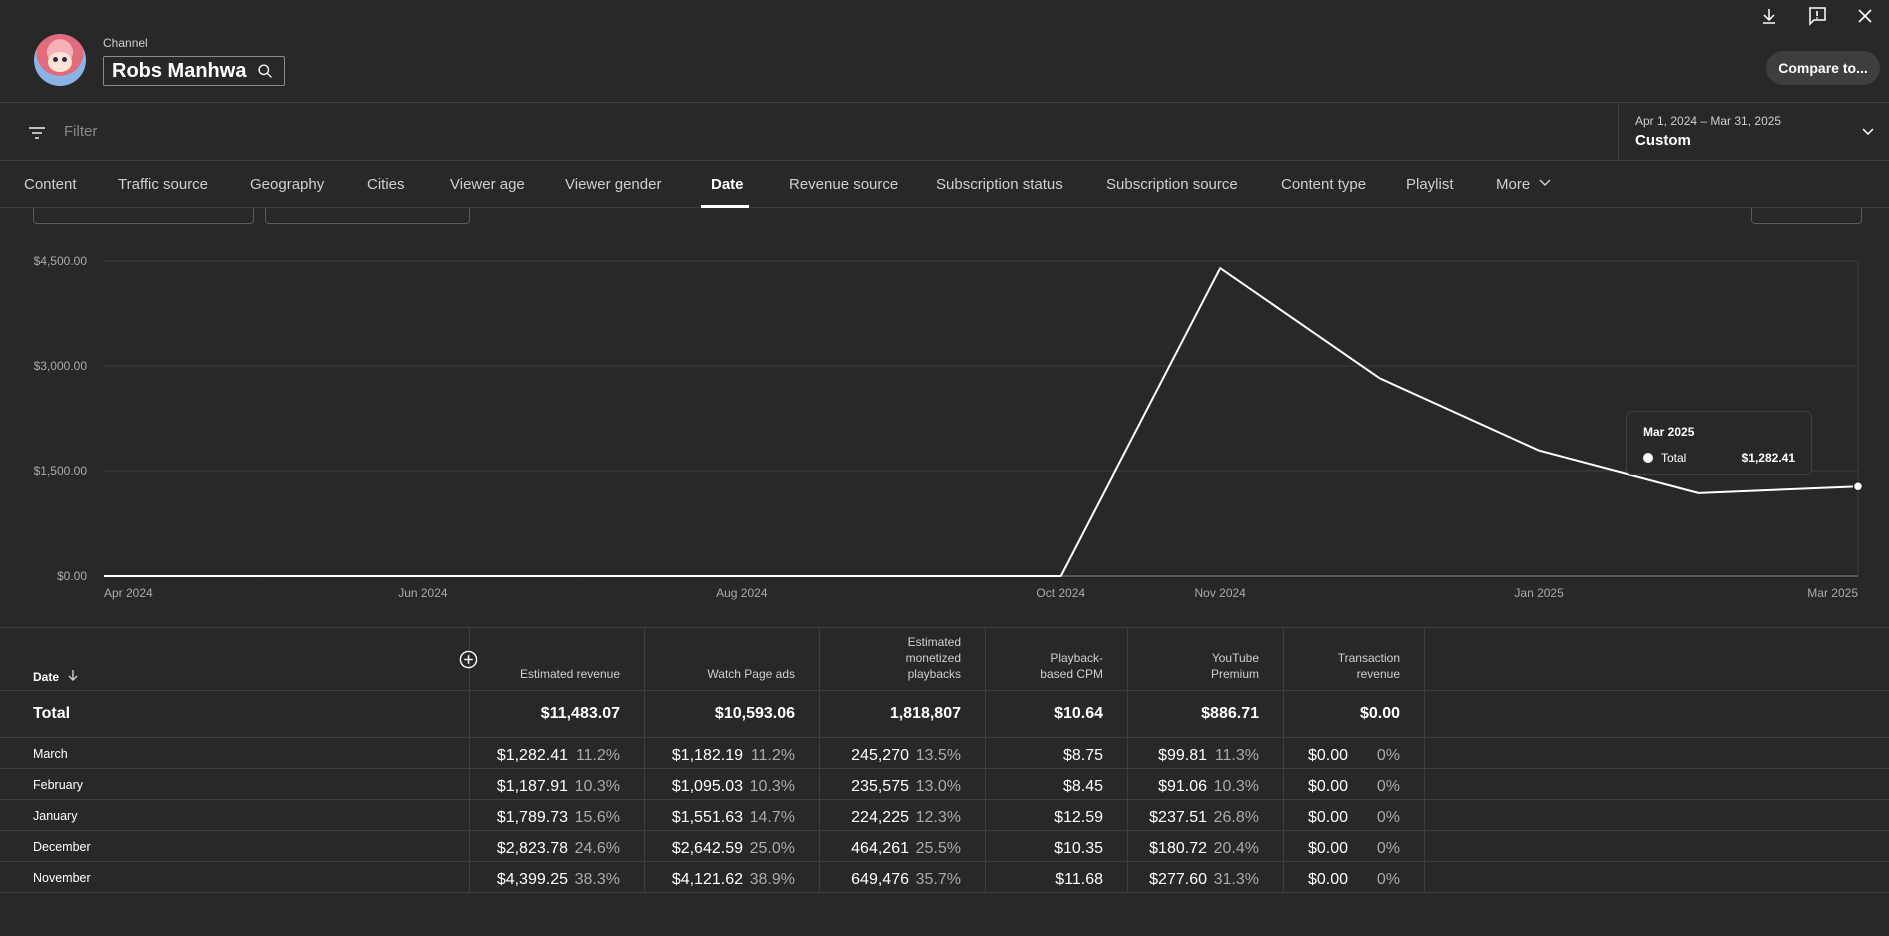 Image resolution: width=1889 pixels, height=936 pixels. What do you see at coordinates (1236, 755) in the screenshot?
I see `cell-percentage: 11.3%` at bounding box center [1236, 755].